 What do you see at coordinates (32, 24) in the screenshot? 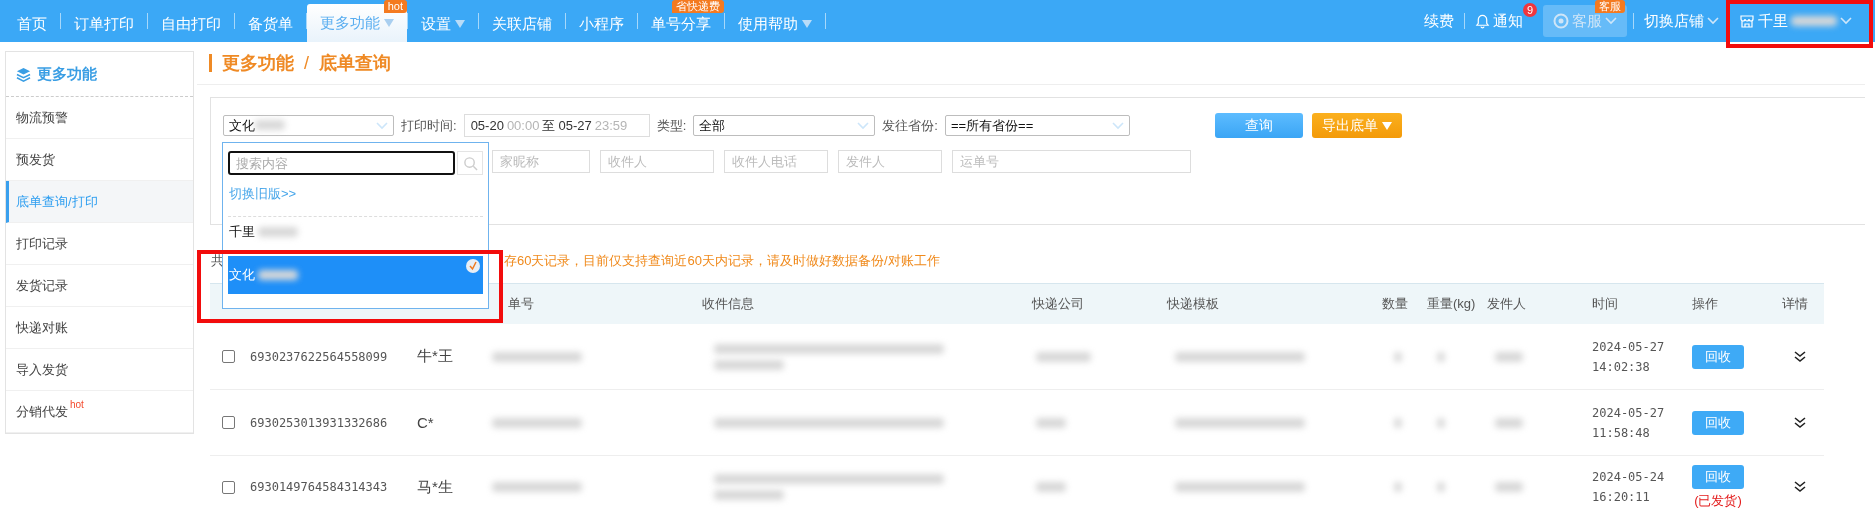
I see `nav-tab: 首页` at bounding box center [32, 24].